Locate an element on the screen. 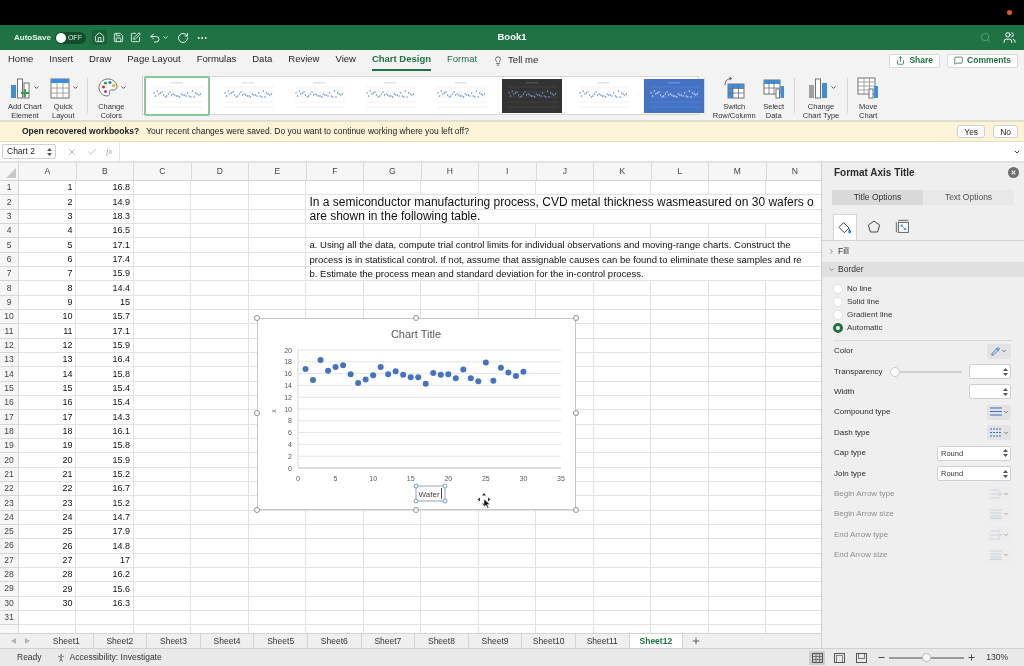 The width and height of the screenshot is (1024, 666). table-cell-text: 15.7 is located at coordinates (121, 317).